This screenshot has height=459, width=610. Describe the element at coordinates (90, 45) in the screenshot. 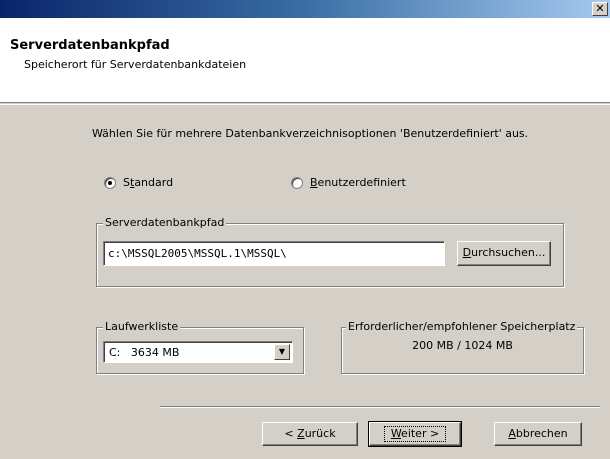

I see `page-title: Serverdatenbankpfad` at that location.